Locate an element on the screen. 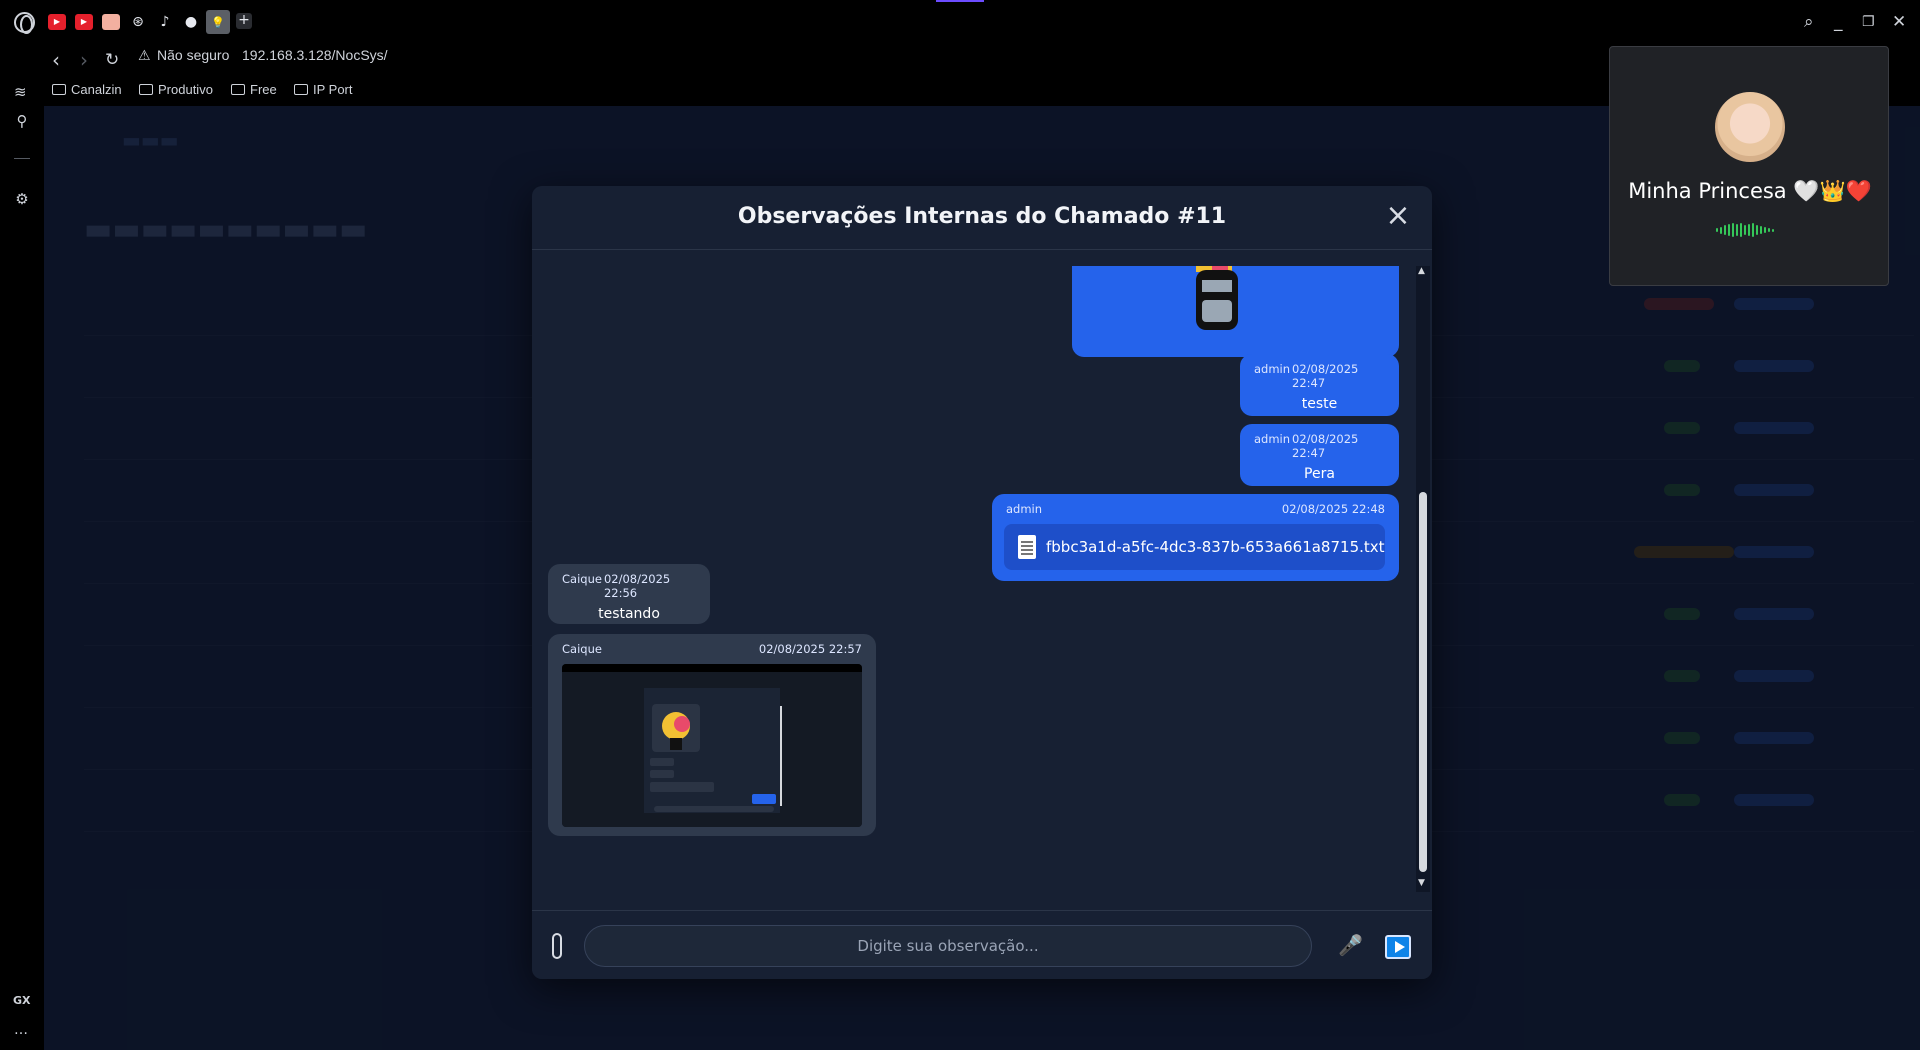 This screenshot has height=1050, width=1920. paperclip-icon is located at coordinates (557, 946).